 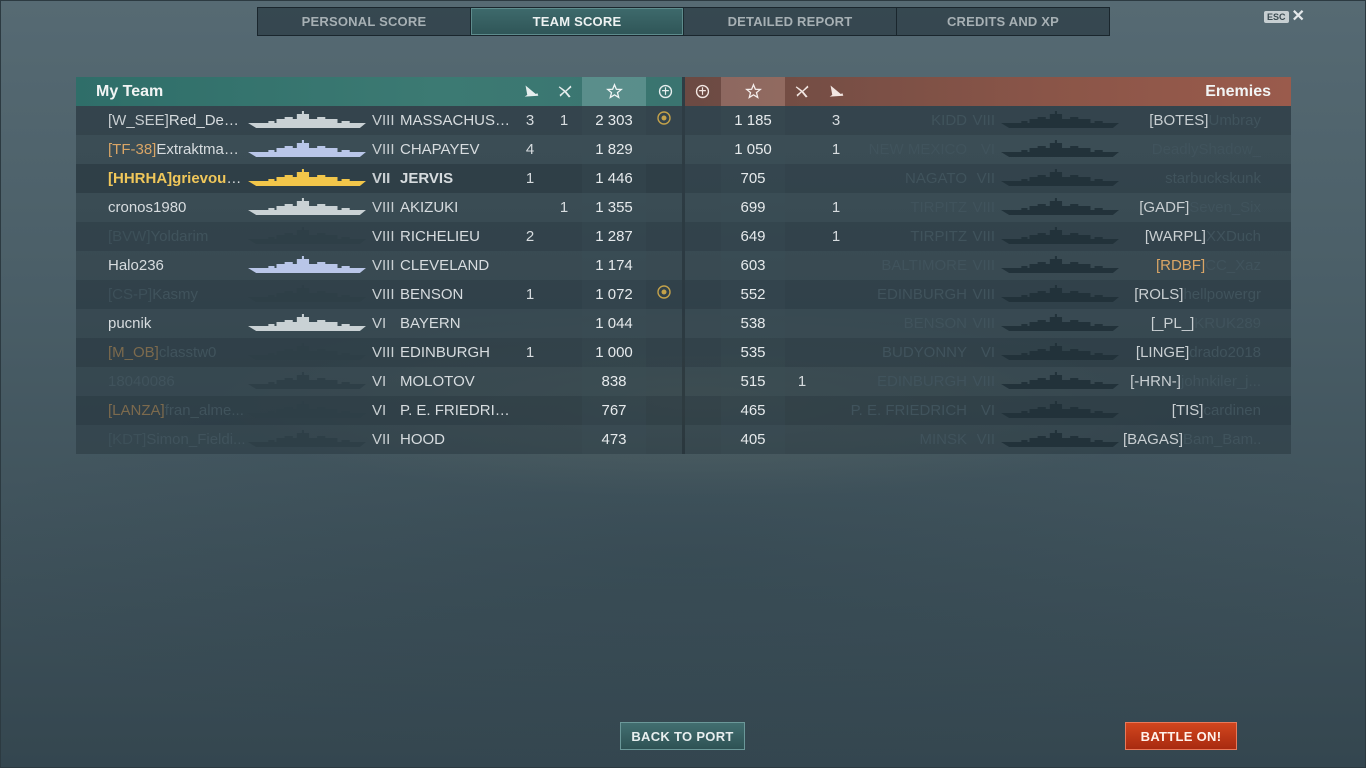 What do you see at coordinates (988, 120) in the screenshot?
I see `table-row: 1 185 3 KIDD VIII [BOTES]Umbray` at bounding box center [988, 120].